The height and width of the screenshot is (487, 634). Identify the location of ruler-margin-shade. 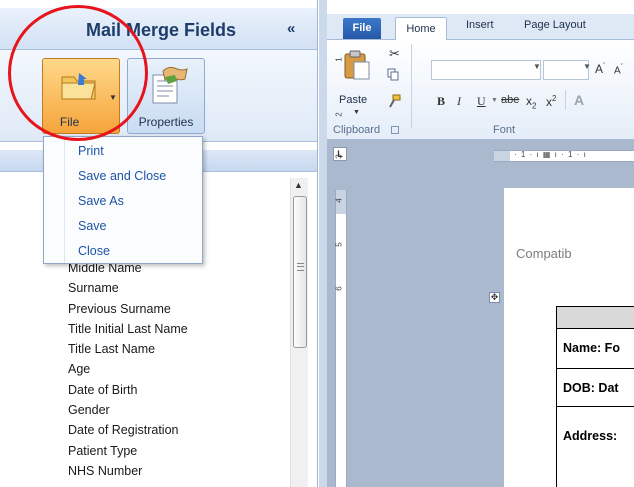
(502, 156).